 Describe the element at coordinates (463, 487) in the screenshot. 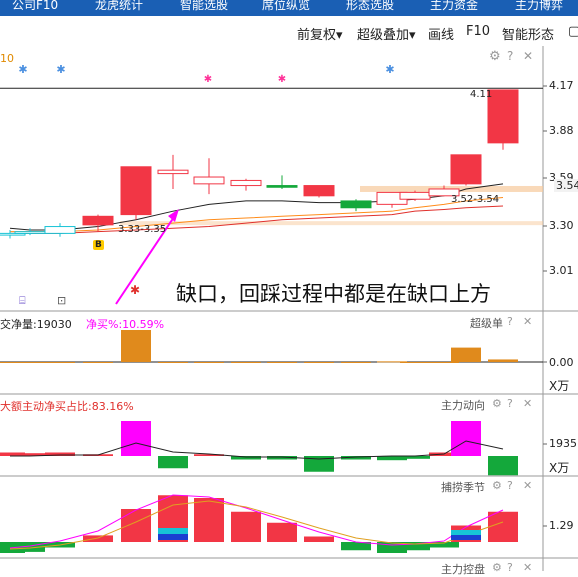

I see `season-title: 捕捞季节` at that location.